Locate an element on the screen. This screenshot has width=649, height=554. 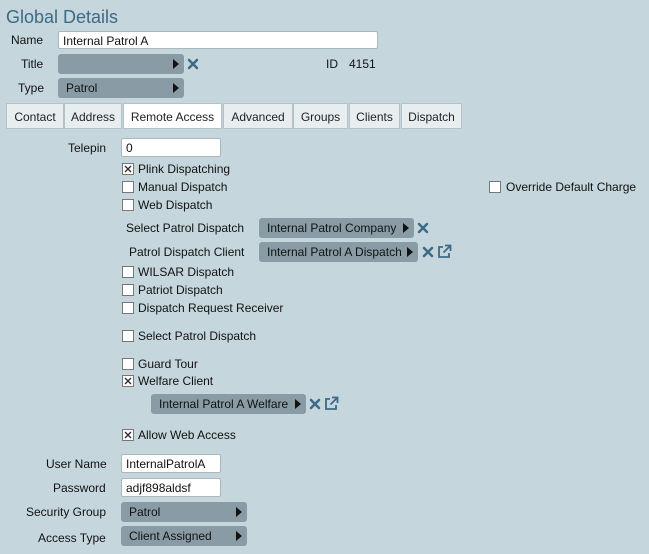
welfare-client-checkbox is located at coordinates (128, 381).